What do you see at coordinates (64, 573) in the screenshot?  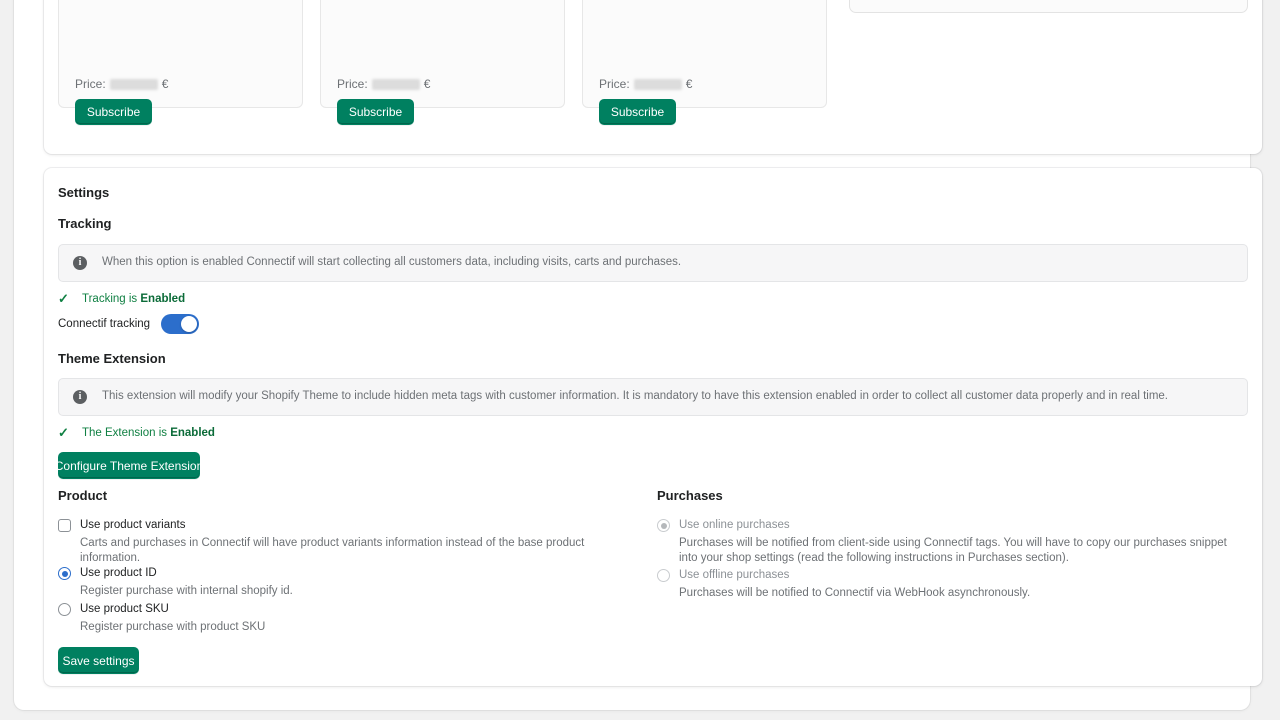 I see `use-product-id-radio` at bounding box center [64, 573].